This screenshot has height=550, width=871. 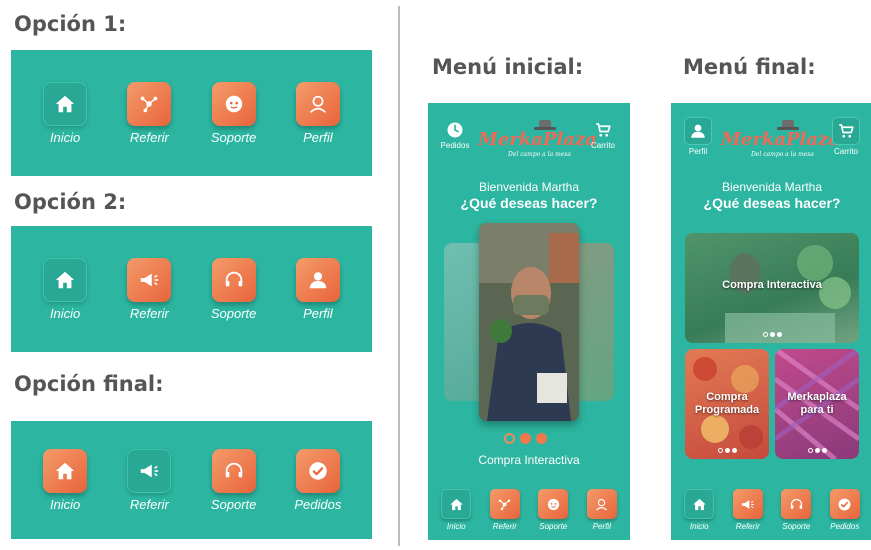 I want to click on question-text: ¿Qué deseas hacer?, so click(x=529, y=203).